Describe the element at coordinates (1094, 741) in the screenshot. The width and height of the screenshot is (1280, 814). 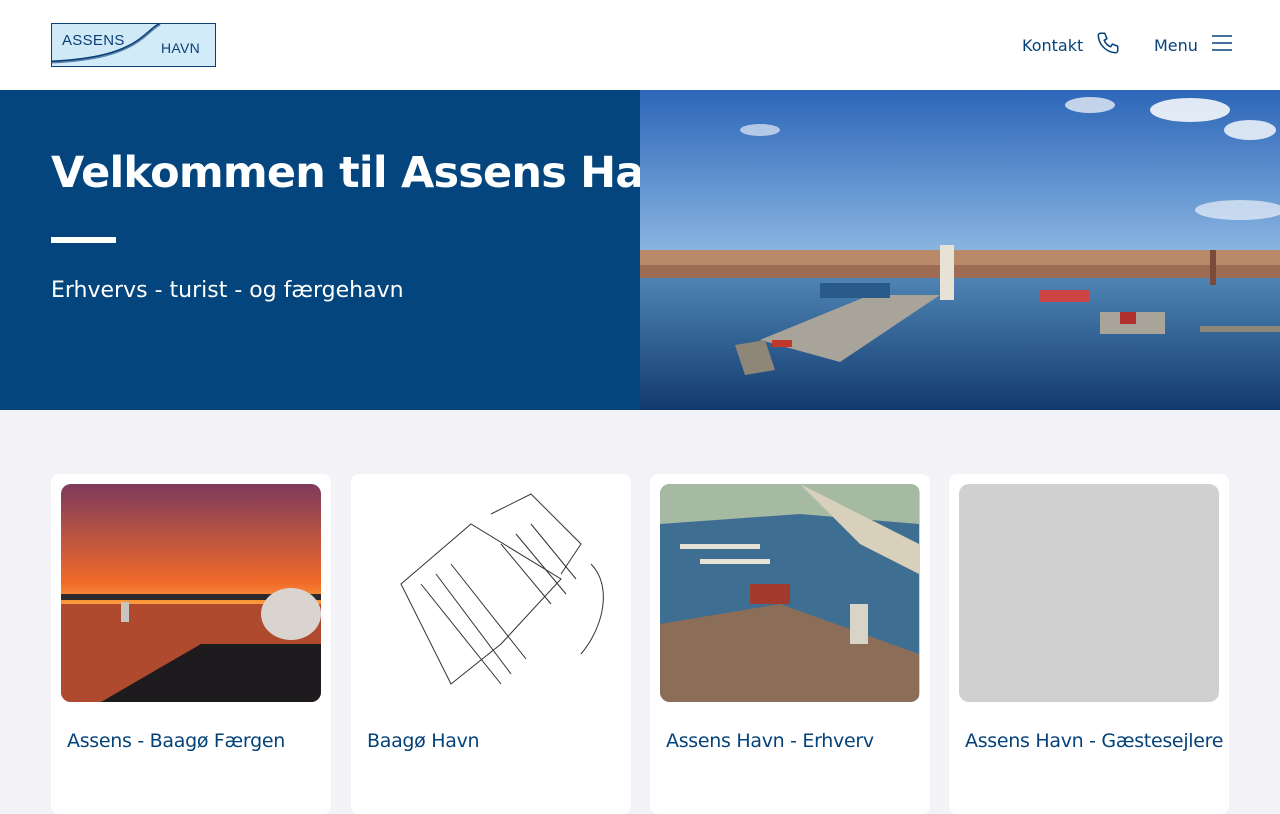
I see `card-title: Assens Havn - Gæstesejlere` at that location.